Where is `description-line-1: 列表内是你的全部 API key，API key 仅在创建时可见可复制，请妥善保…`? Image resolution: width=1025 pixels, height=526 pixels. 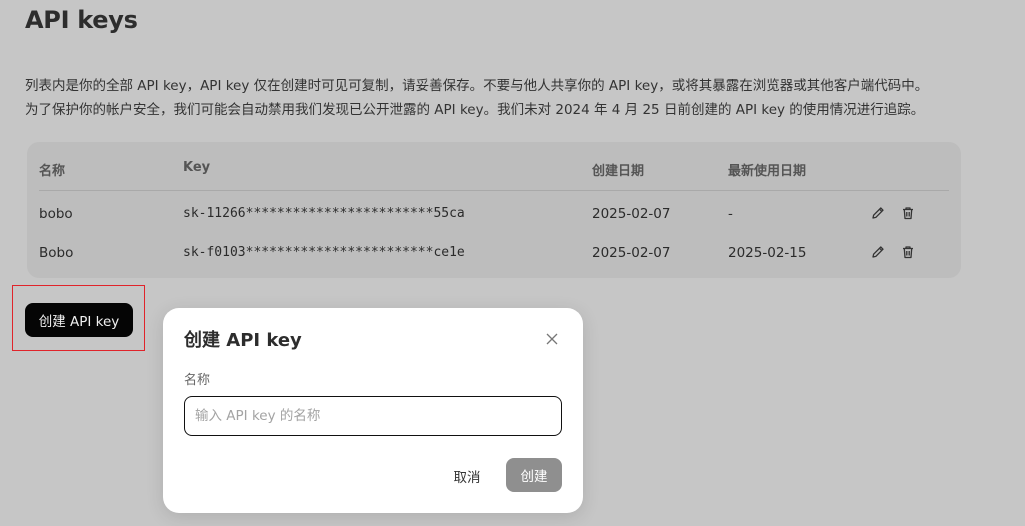 description-line-1: 列表内是你的全部 API key，API key 仅在创建时可见可复制，请妥善保… is located at coordinates (477, 86).